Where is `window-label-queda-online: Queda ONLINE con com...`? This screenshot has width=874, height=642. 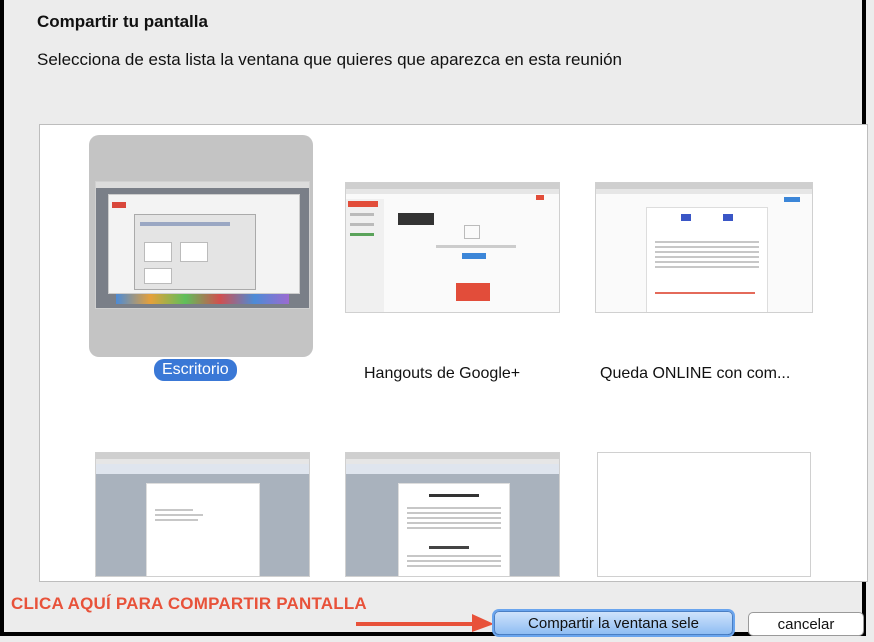 window-label-queda-online: Queda ONLINE con com... is located at coordinates (695, 374).